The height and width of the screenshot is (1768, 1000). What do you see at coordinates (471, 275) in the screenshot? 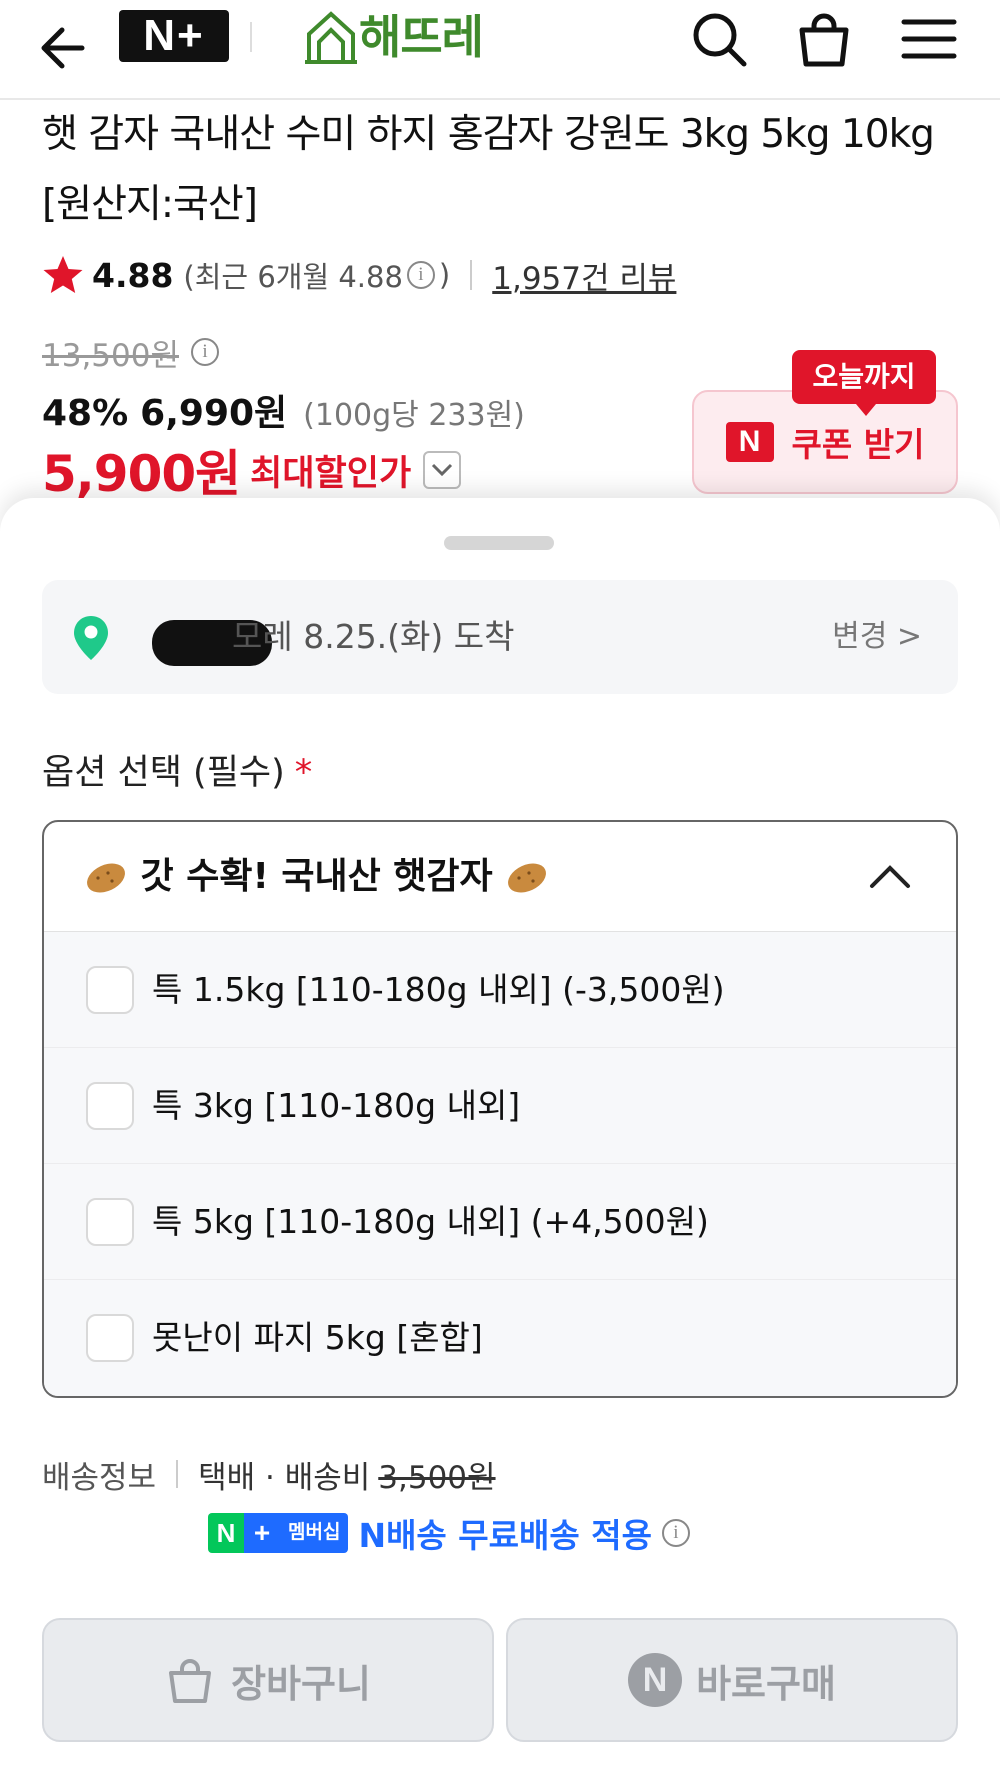
I see `rating-divider` at bounding box center [471, 275].